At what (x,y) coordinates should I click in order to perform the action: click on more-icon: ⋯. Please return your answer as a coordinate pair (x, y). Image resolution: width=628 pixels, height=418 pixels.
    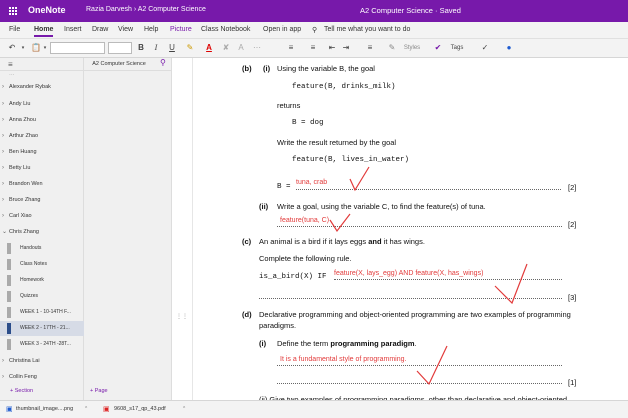
    Looking at the image, I should click on (257, 48).